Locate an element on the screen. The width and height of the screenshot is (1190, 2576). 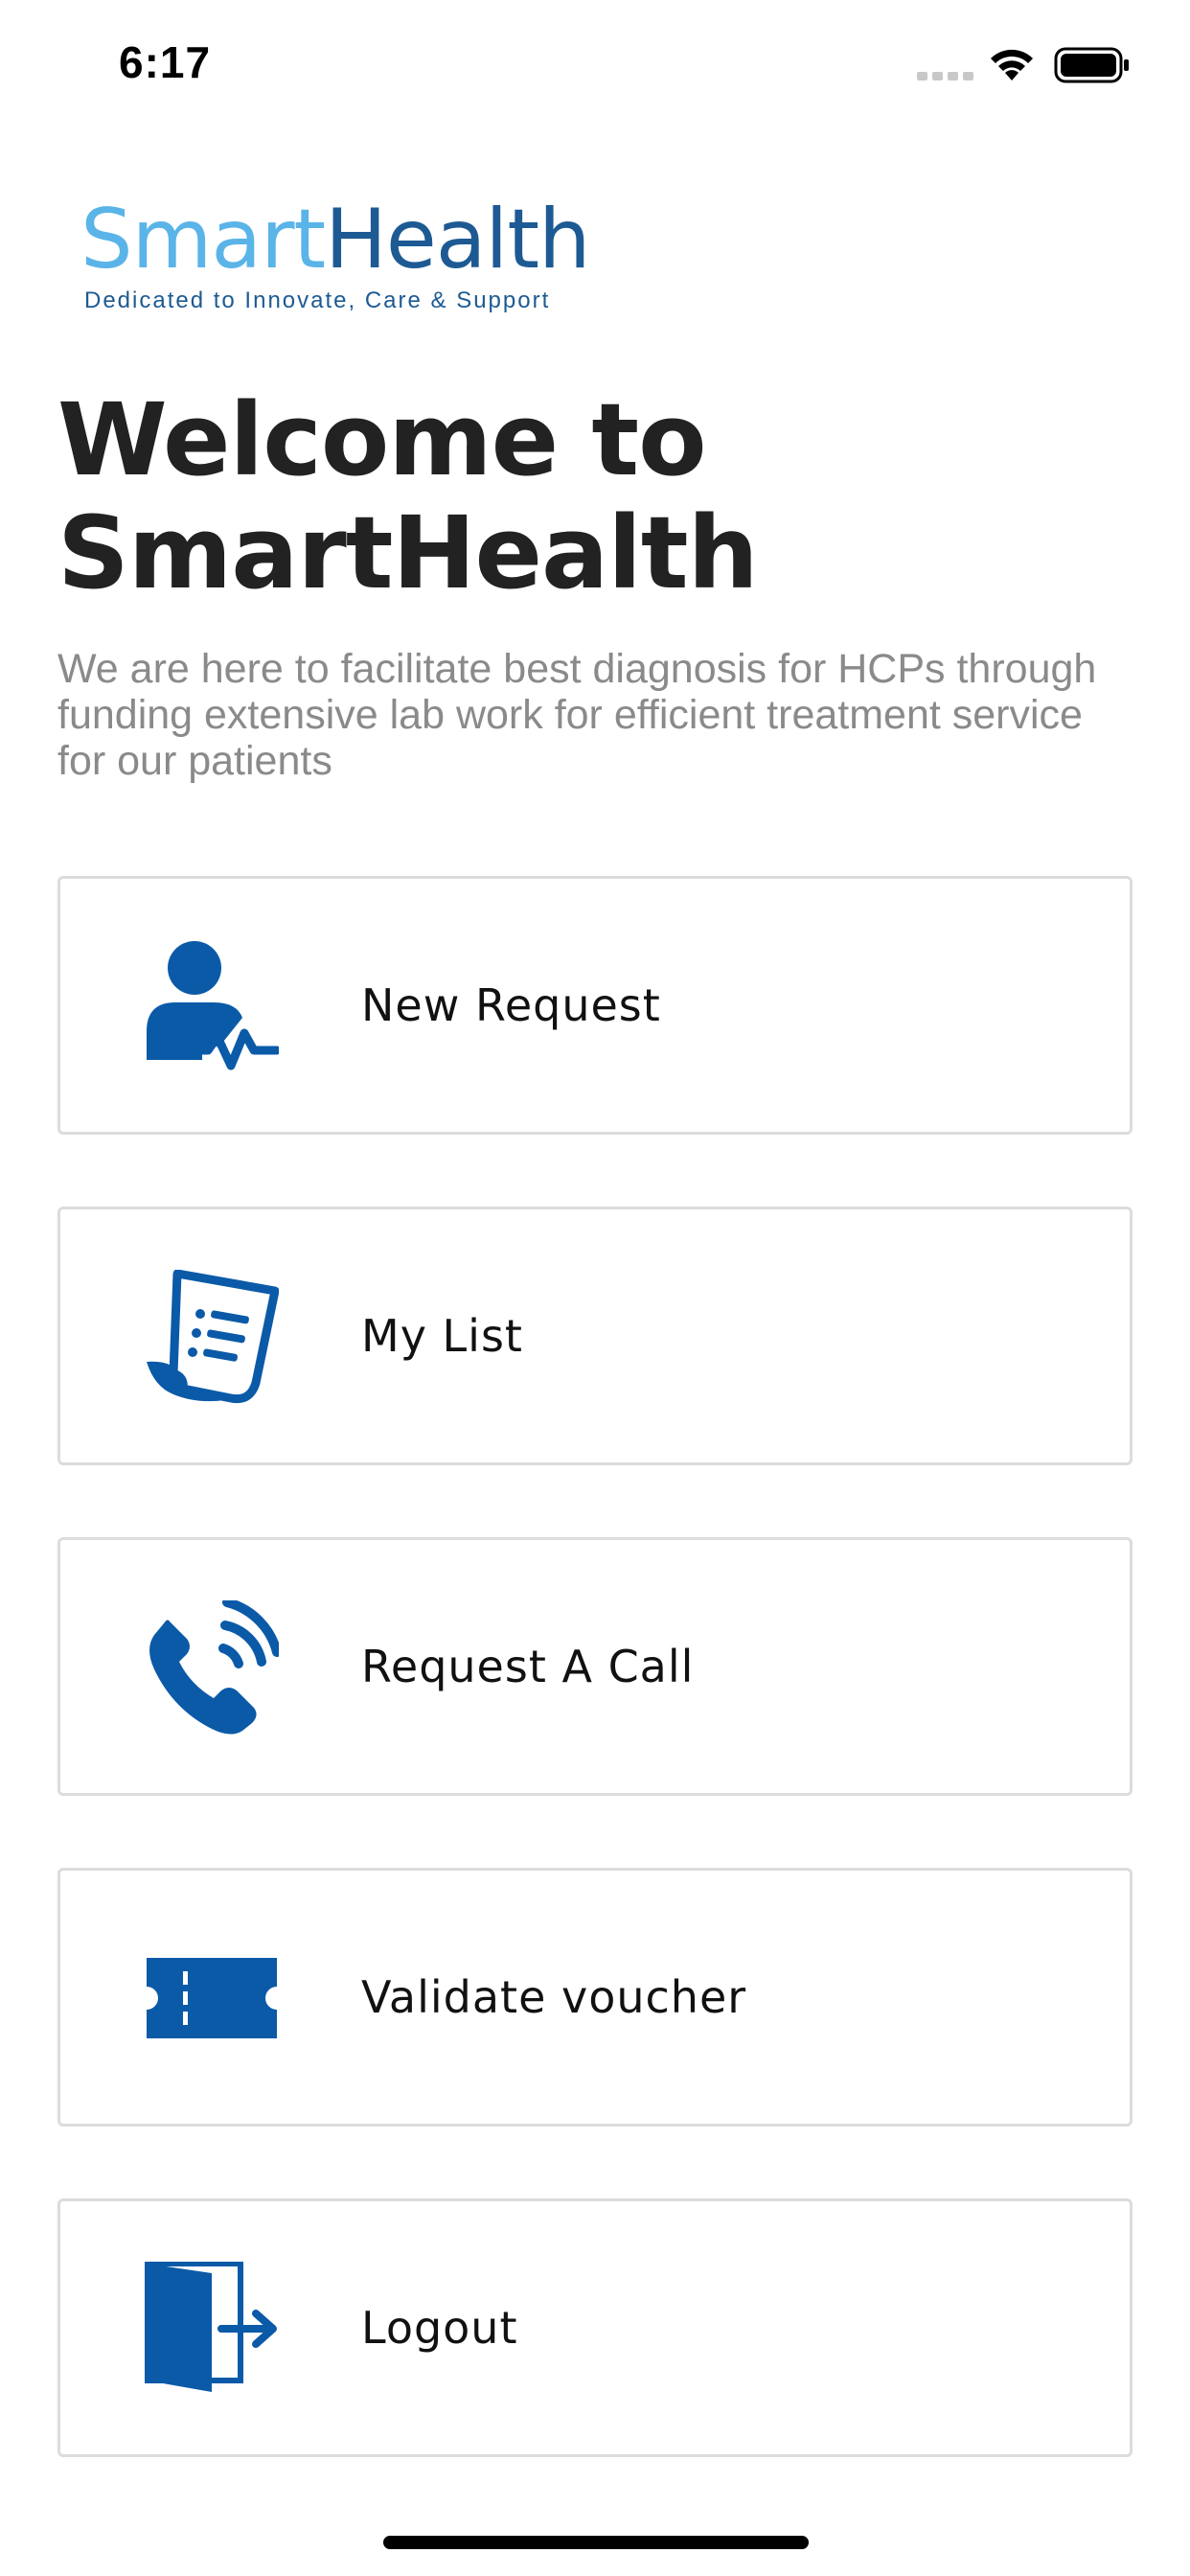
new-request-label: New Request is located at coordinates (511, 1005).